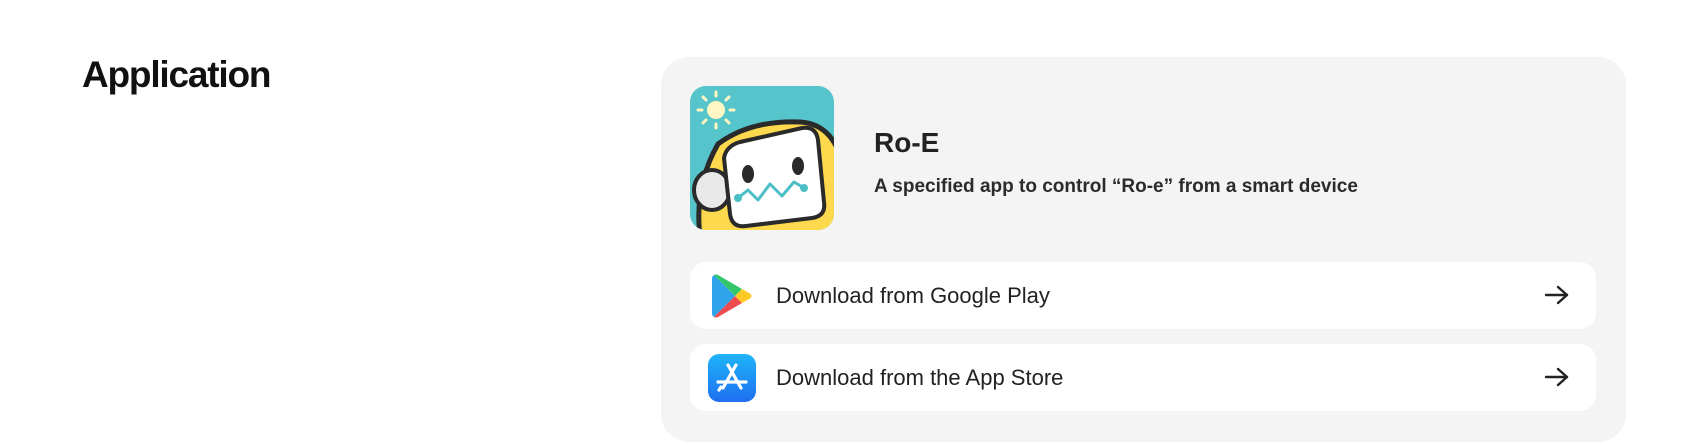 The image size is (1702, 446). I want to click on app-store-label: Download from the App Store, so click(920, 377).